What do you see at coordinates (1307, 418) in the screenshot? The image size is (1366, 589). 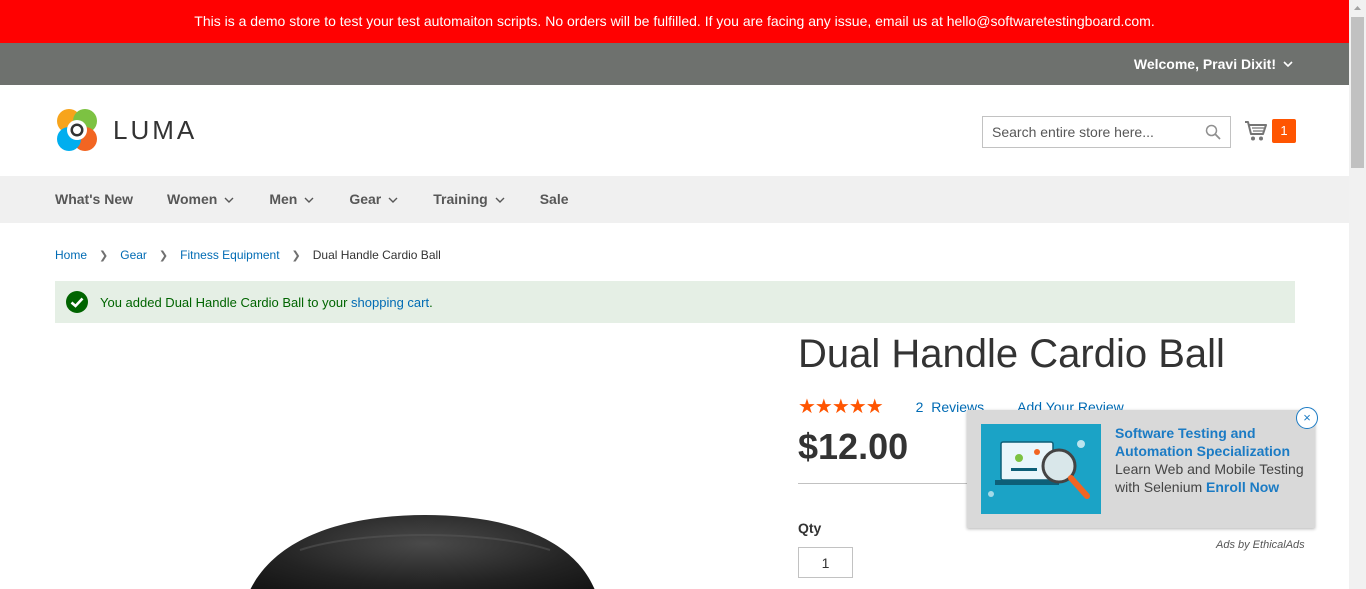 I see `ad-close-icon: ×` at bounding box center [1307, 418].